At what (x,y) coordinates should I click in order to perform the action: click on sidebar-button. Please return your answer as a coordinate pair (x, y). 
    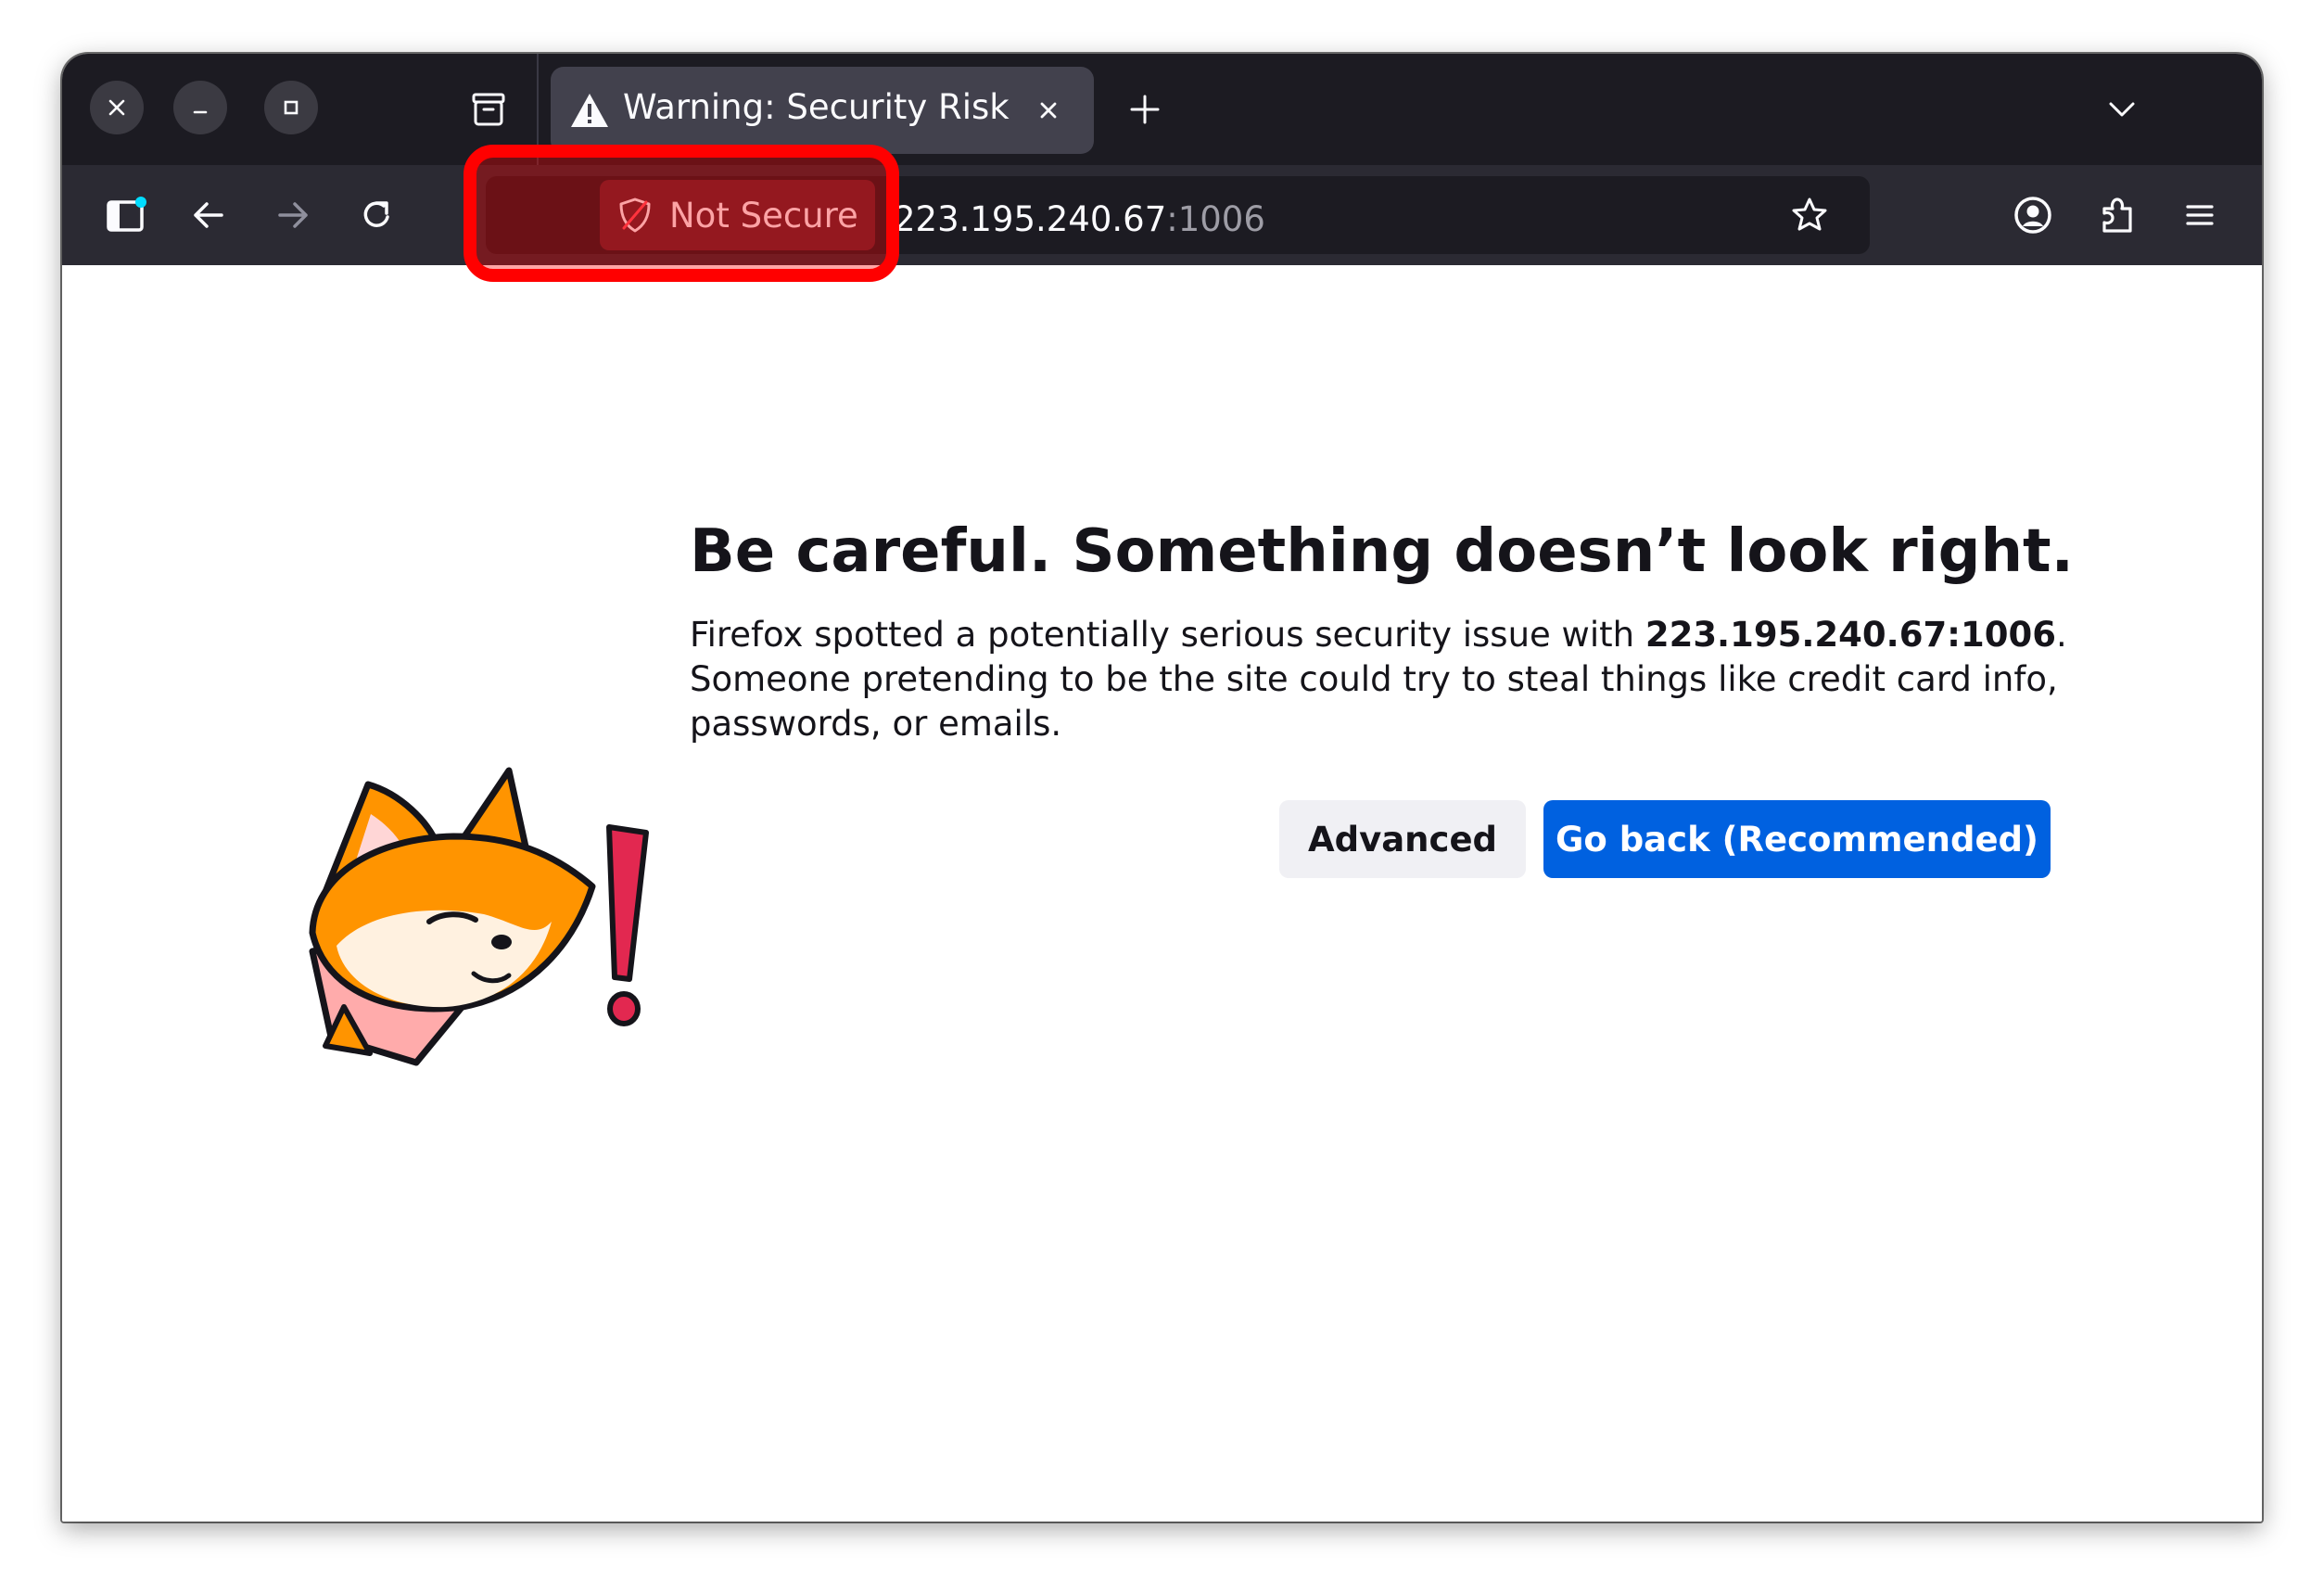
    Looking at the image, I should click on (125, 215).